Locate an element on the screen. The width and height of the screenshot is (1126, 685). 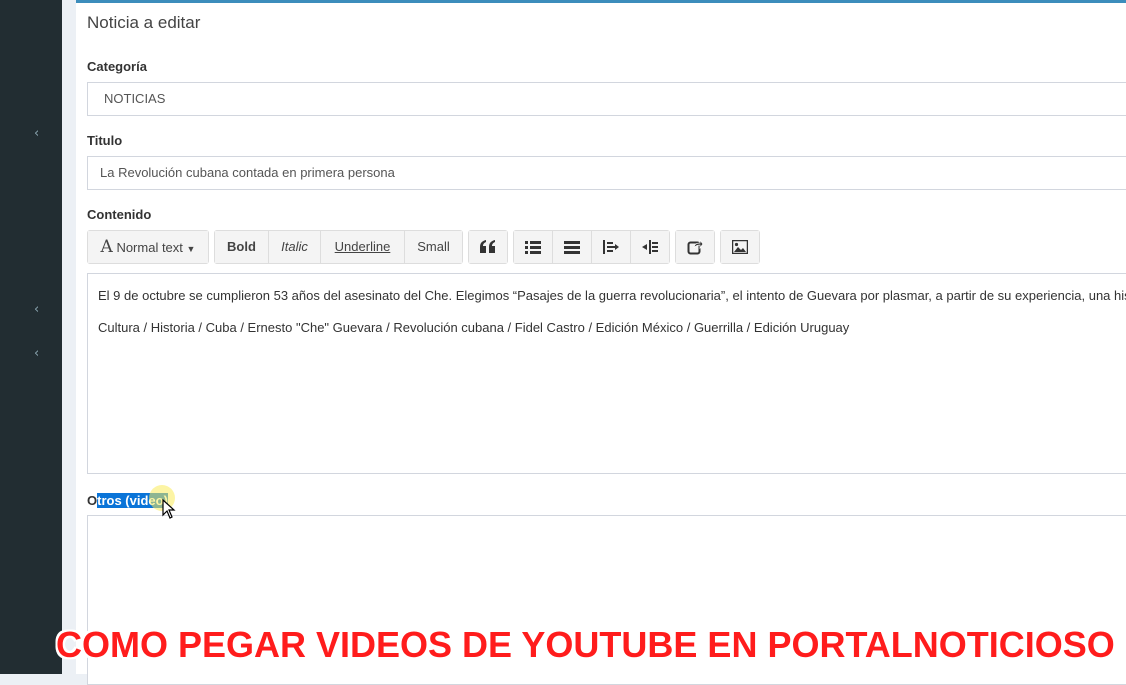
ordered-list-icon is located at coordinates (572, 247).